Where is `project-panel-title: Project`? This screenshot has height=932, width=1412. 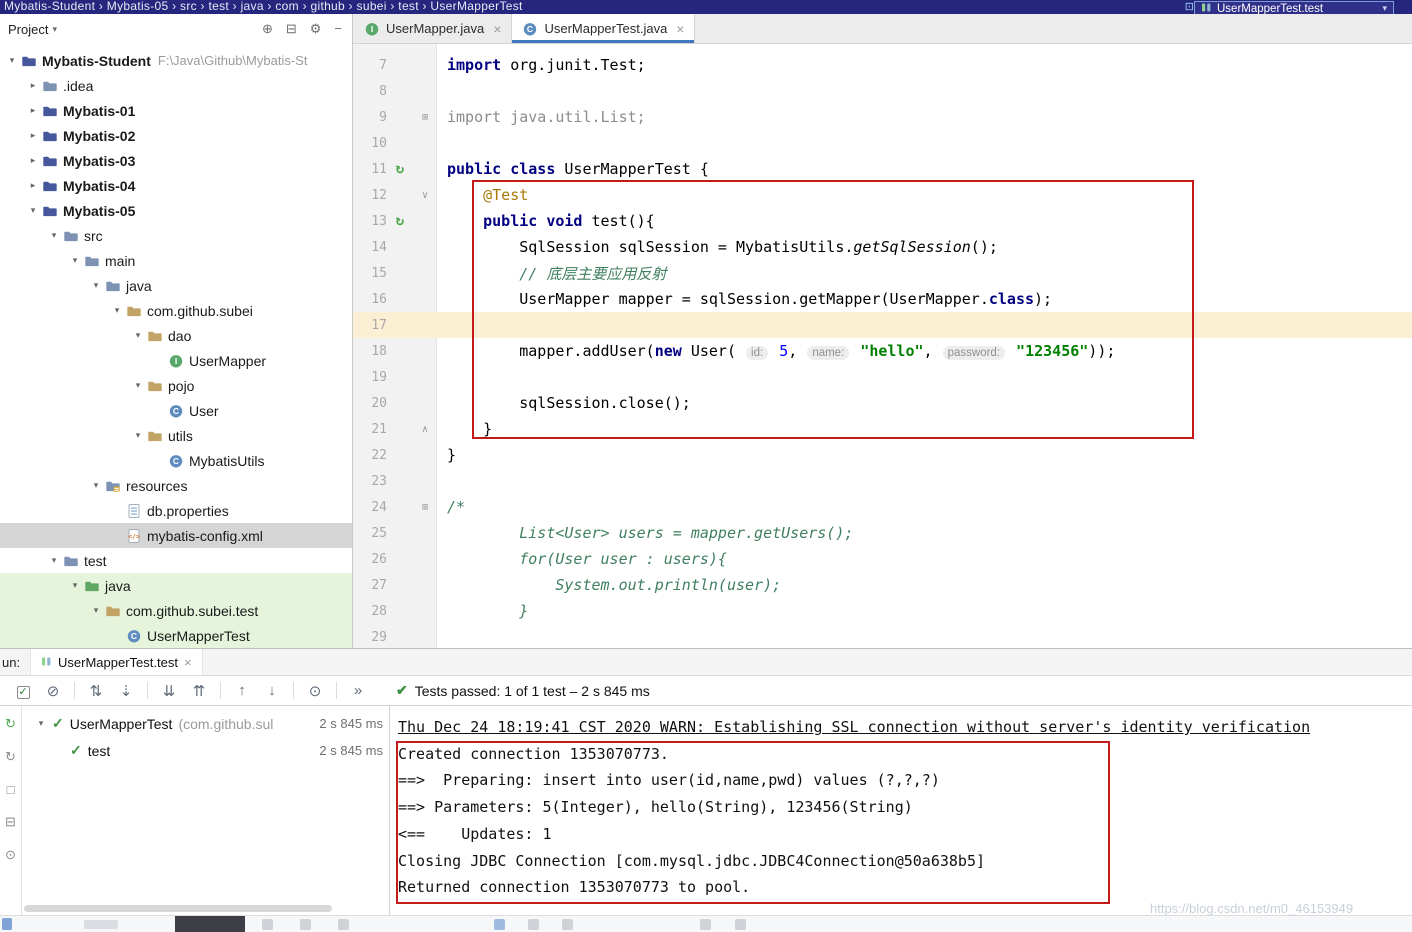 project-panel-title: Project is located at coordinates (28, 29).